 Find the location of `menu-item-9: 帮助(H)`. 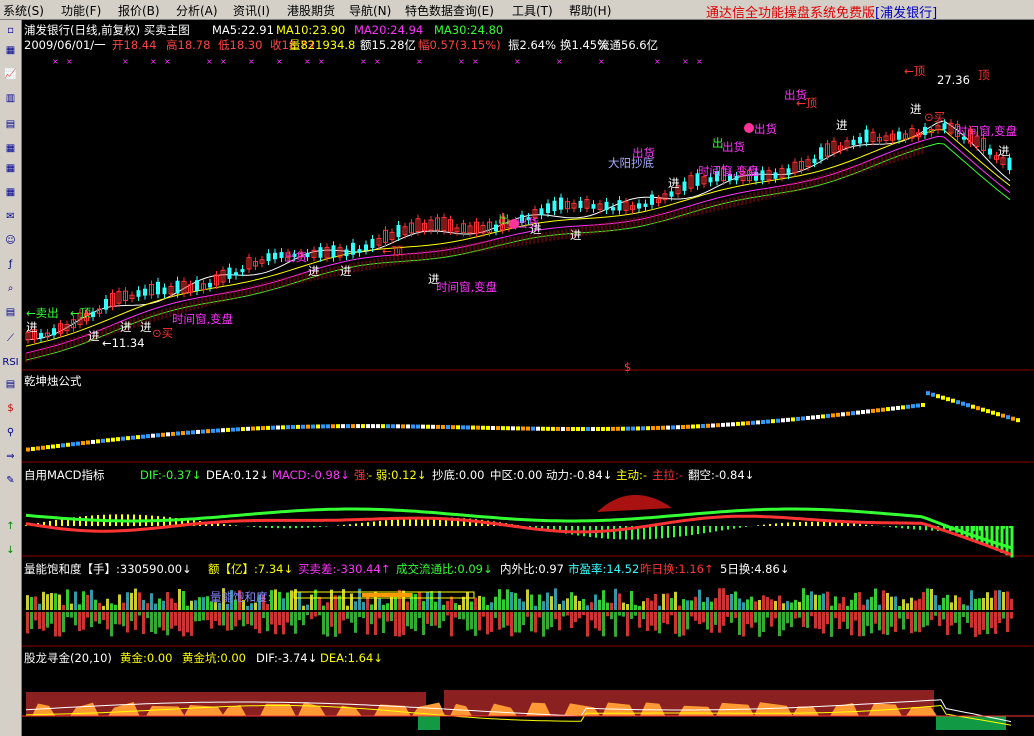

menu-item-9: 帮助(H) is located at coordinates (590, 10).